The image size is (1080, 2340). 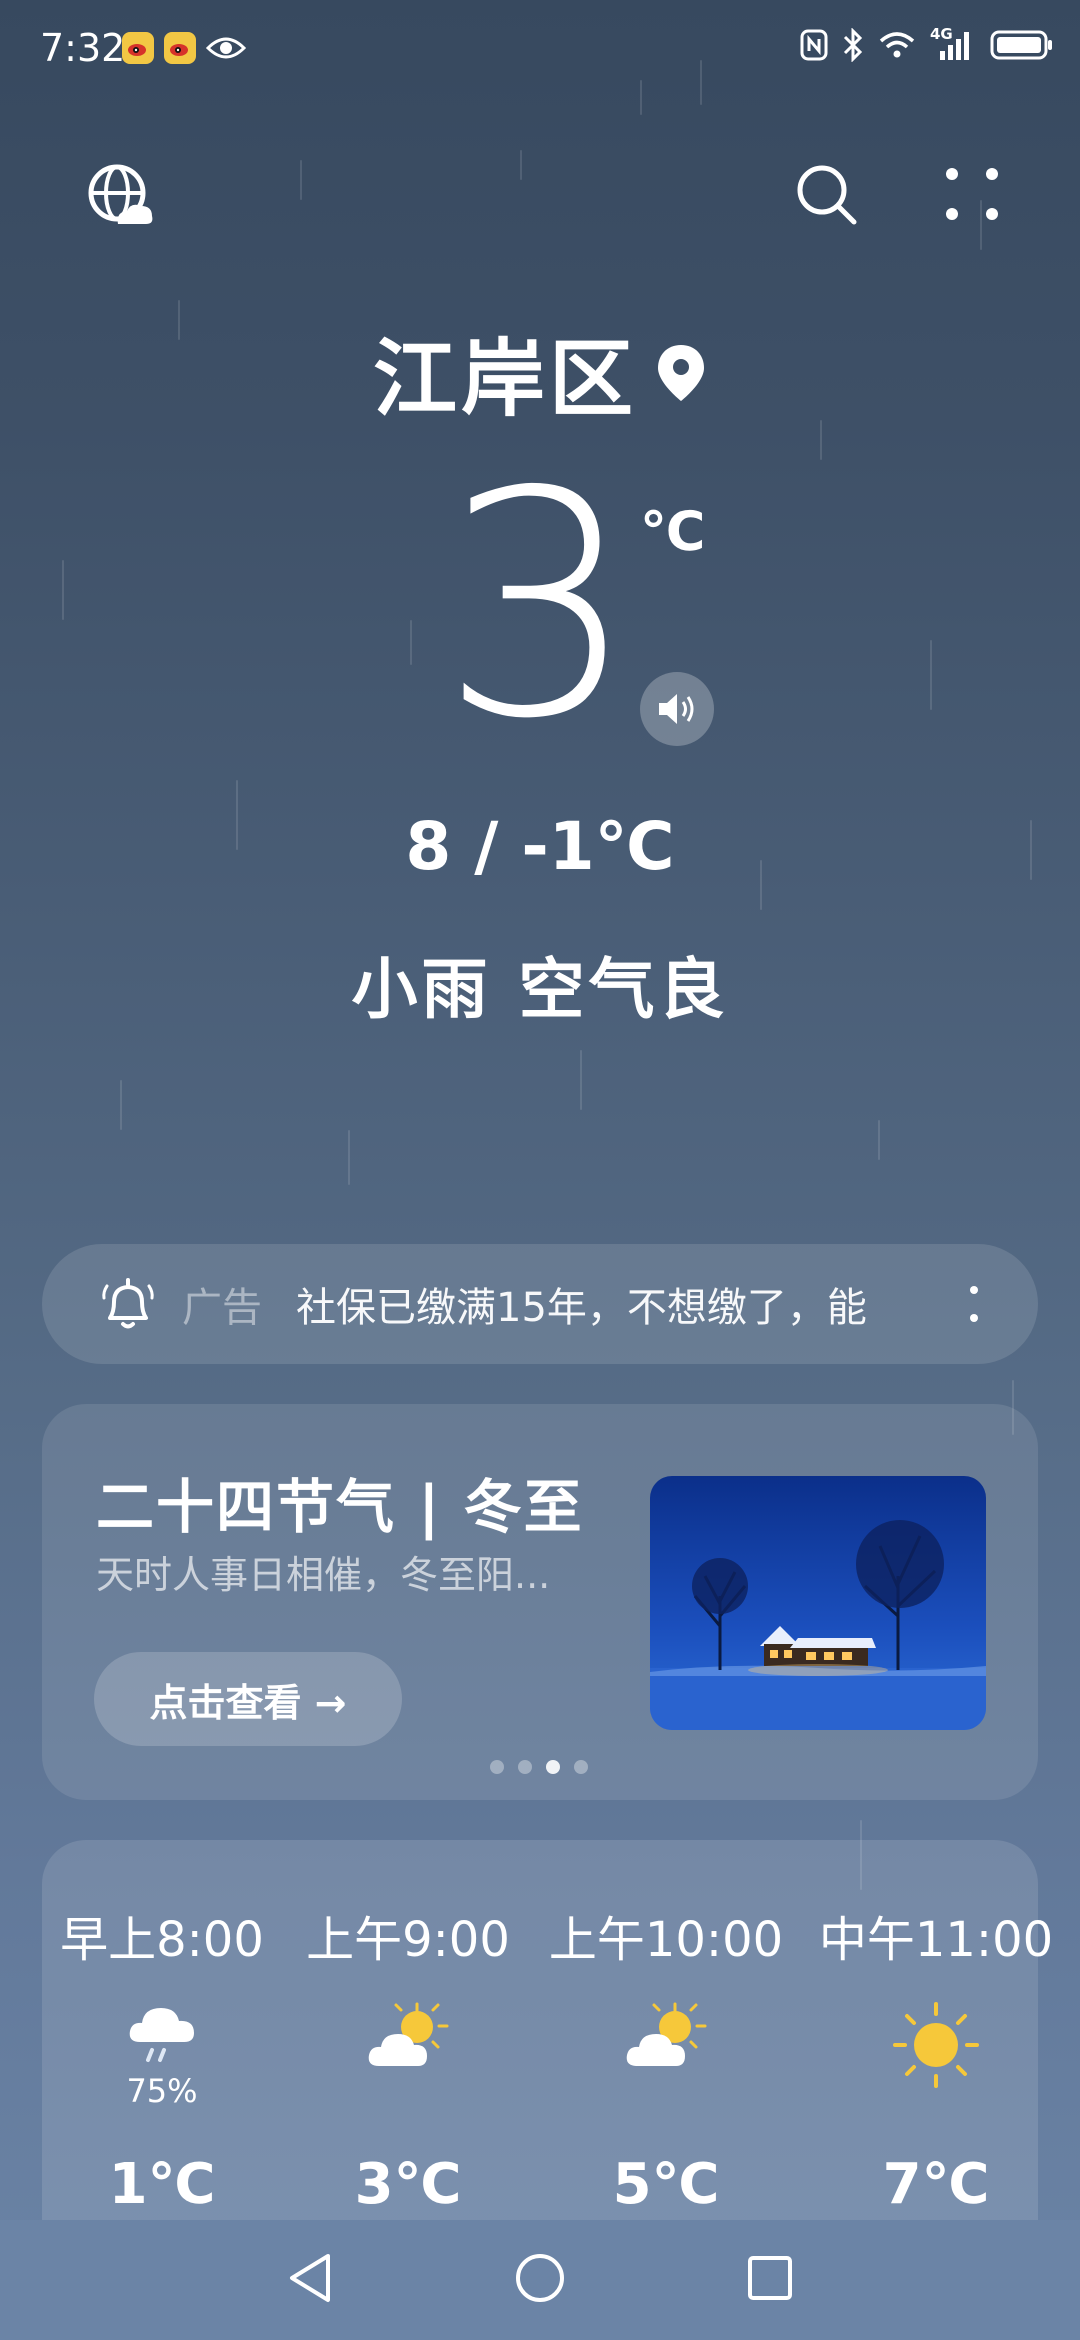 What do you see at coordinates (340, 1507) in the screenshot?
I see `solar-term-title: 二十四节气 | 冬至` at bounding box center [340, 1507].